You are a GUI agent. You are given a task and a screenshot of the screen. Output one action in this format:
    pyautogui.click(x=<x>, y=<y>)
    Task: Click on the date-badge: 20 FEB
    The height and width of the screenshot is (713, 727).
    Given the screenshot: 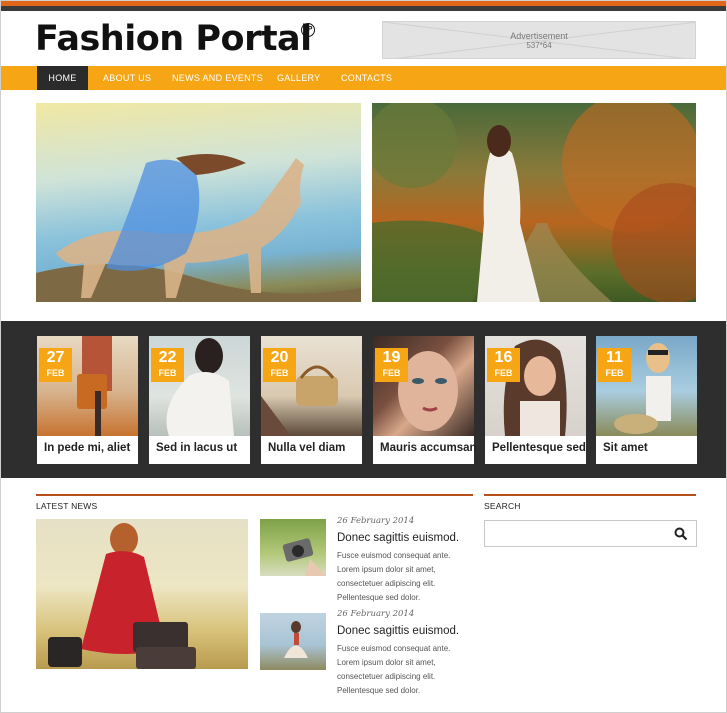 What is the action you would take?
    pyautogui.click(x=279, y=365)
    